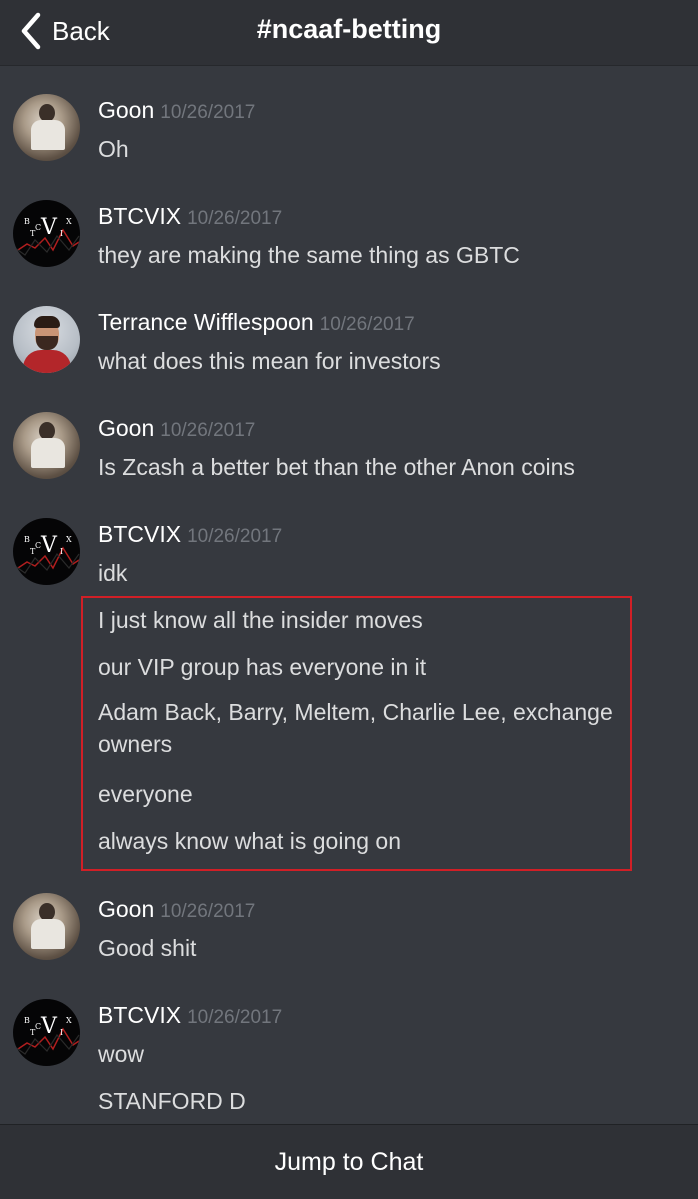 The width and height of the screenshot is (698, 1199). I want to click on message-text: Good shit, so click(147, 948).